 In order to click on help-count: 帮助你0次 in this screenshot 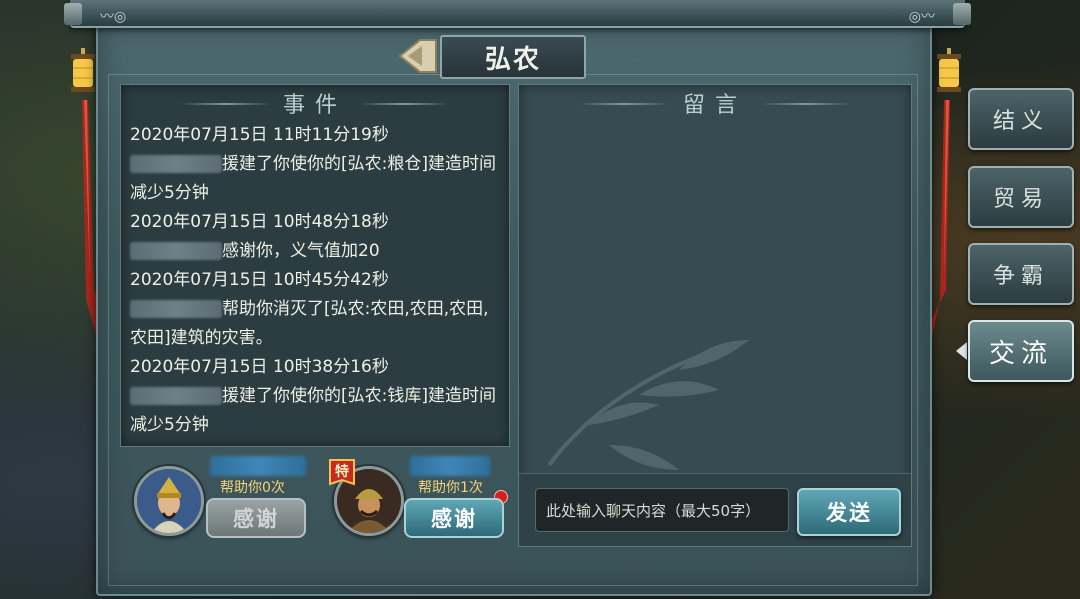, I will do `click(252, 488)`.